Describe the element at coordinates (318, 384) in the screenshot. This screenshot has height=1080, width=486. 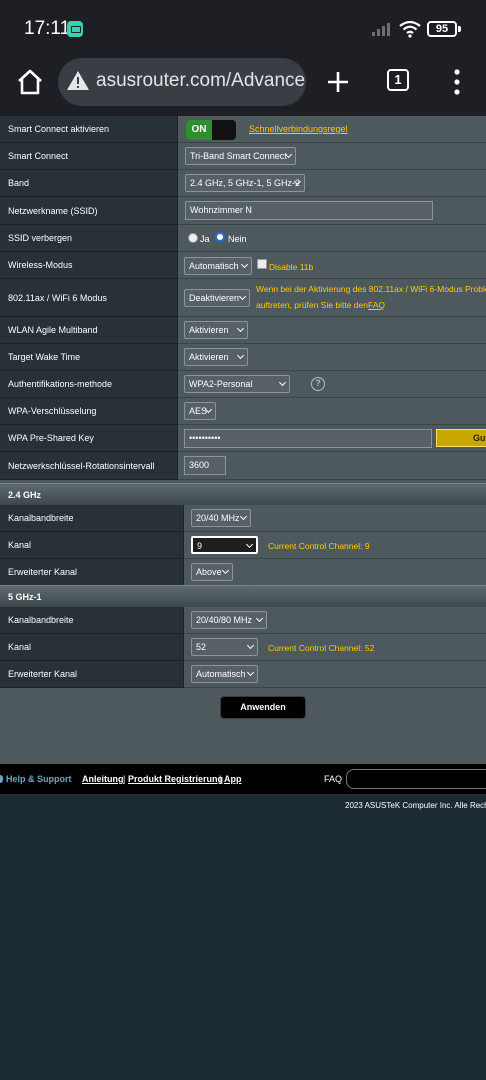
I see `help-icon: ?` at that location.